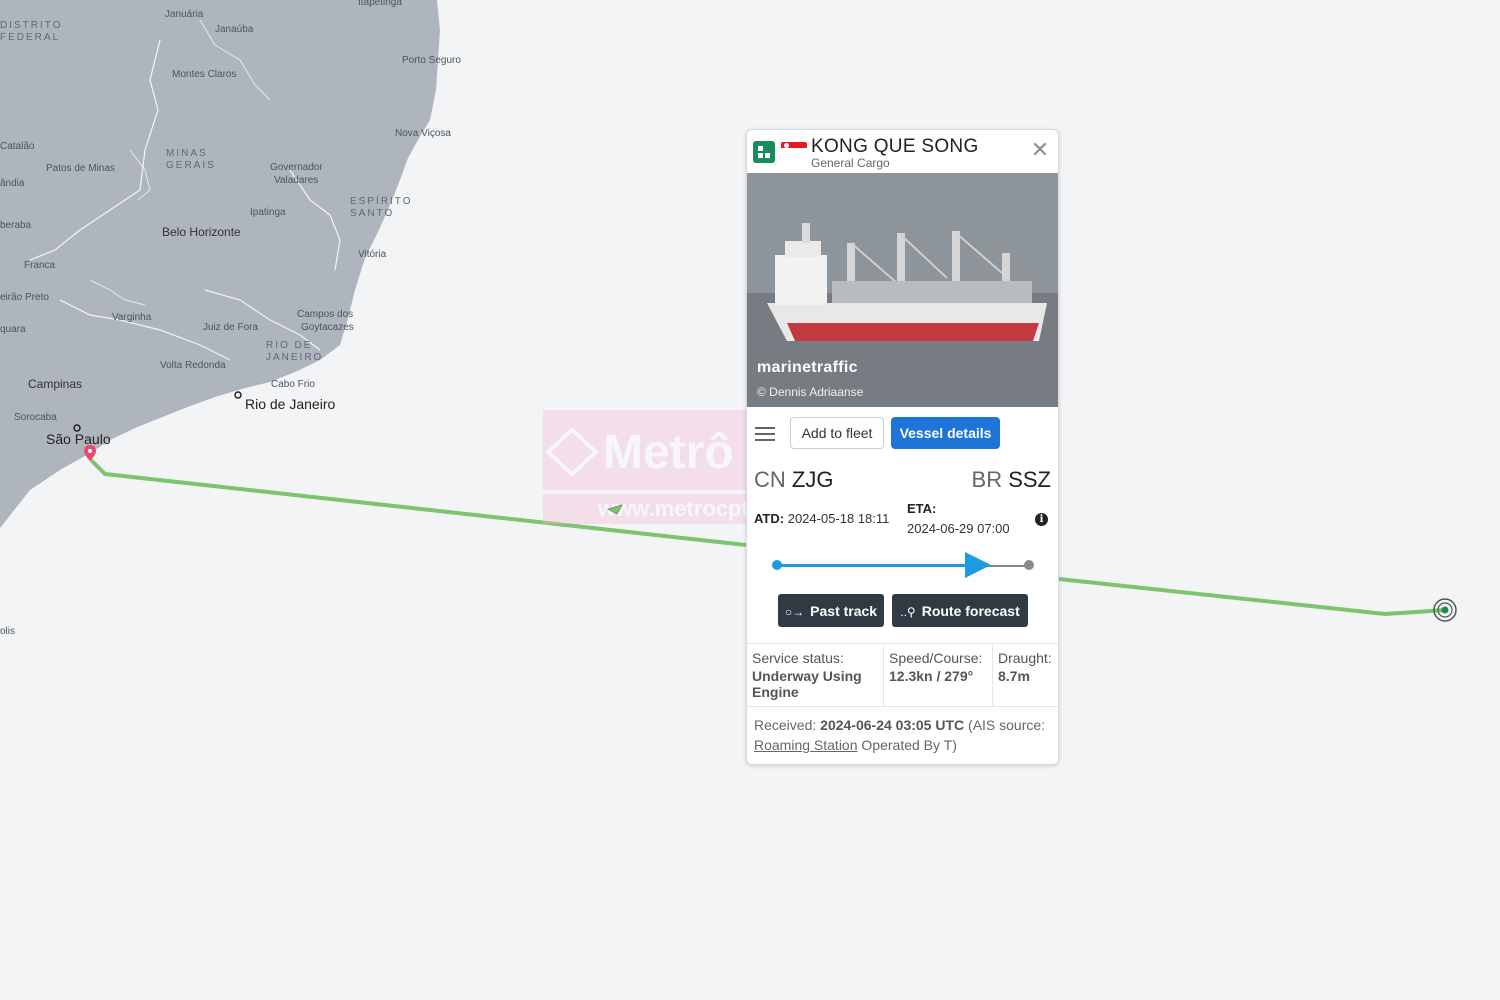  What do you see at coordinates (7, 631) in the screenshot?
I see `edge-label-5: olis` at bounding box center [7, 631].